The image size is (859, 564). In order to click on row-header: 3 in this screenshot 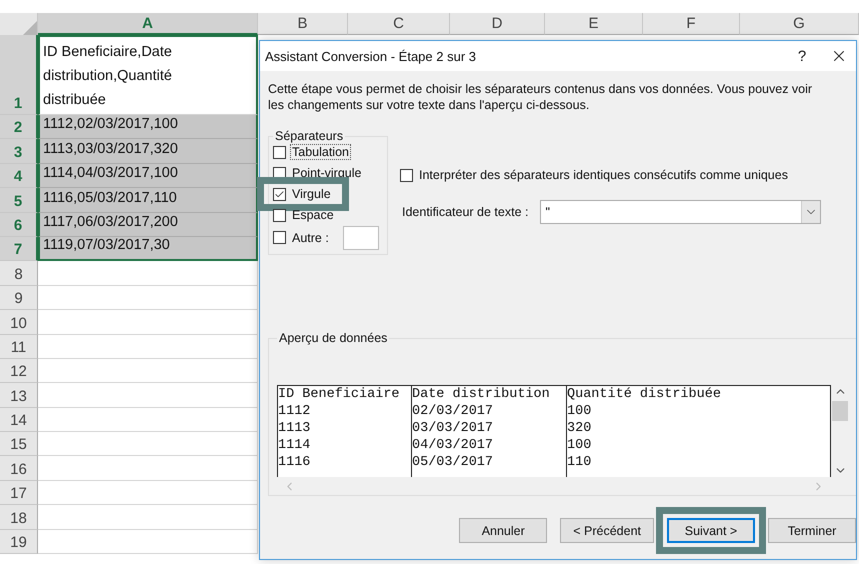, I will do `click(19, 151)`.